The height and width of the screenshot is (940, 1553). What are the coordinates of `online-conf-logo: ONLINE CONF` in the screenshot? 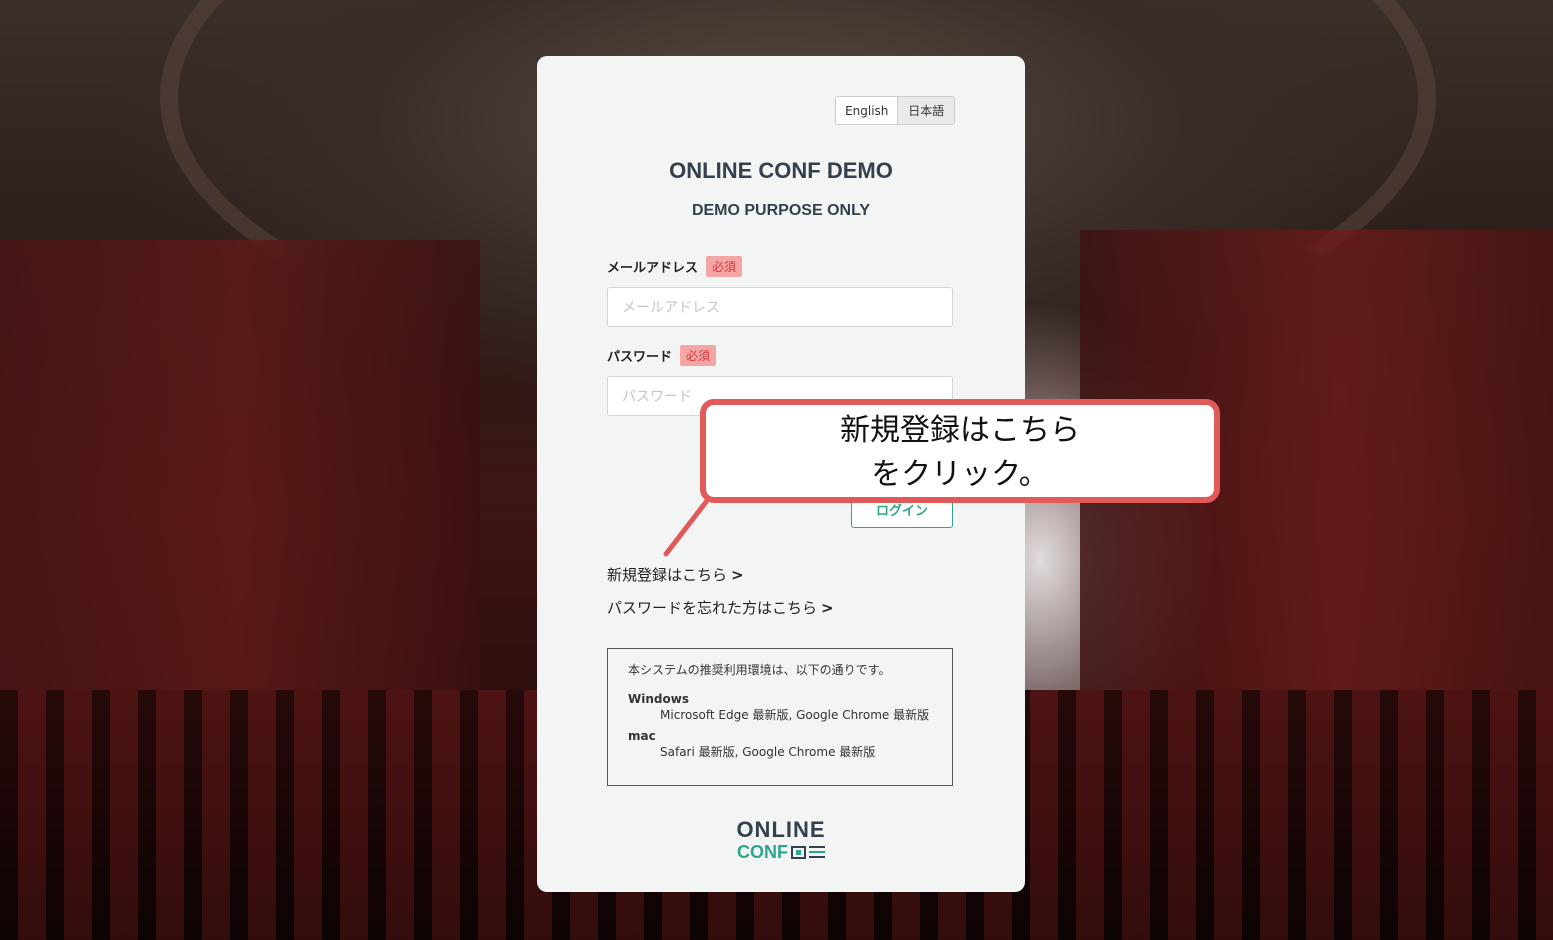 It's located at (781, 840).